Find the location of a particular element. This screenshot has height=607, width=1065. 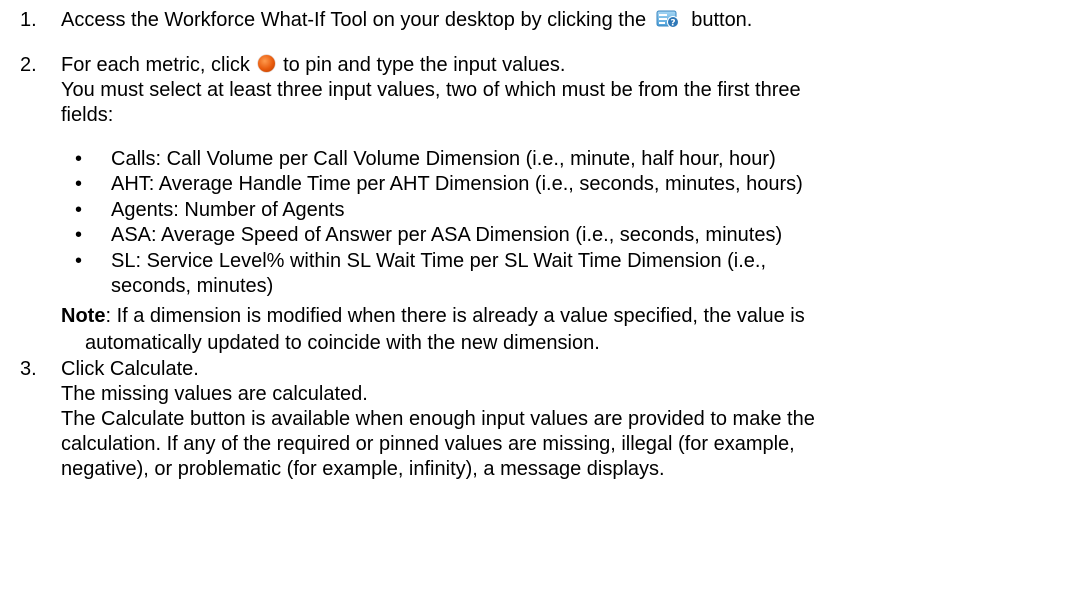

step-1-text-part-2: button. is located at coordinates (722, 20).